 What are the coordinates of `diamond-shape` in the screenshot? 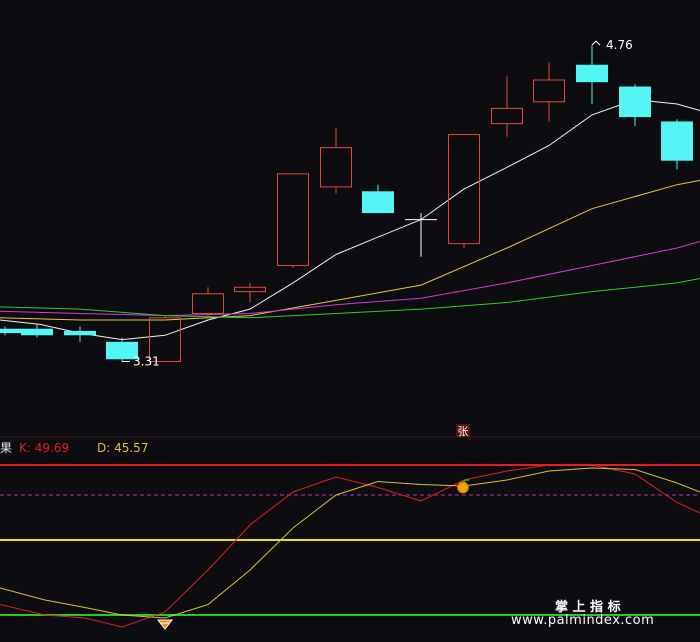 It's located at (165, 624).